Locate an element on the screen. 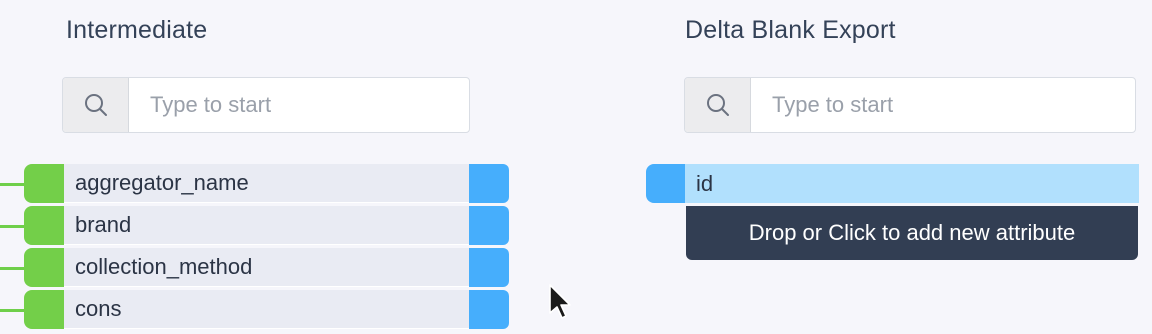 This screenshot has height=334, width=1152. left-search-button is located at coordinates (96, 105).